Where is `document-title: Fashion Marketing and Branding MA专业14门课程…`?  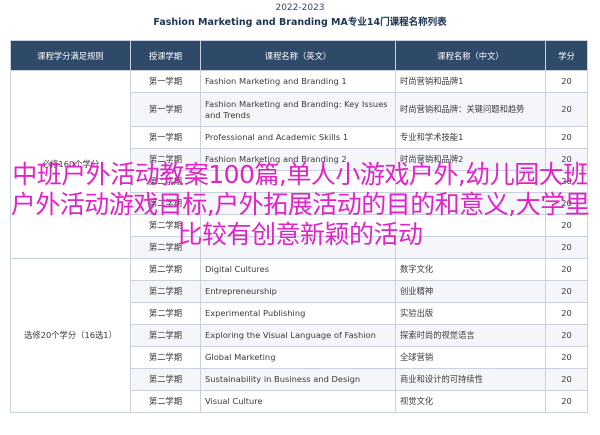 document-title: Fashion Marketing and Branding MA专业14门课程… is located at coordinates (300, 22).